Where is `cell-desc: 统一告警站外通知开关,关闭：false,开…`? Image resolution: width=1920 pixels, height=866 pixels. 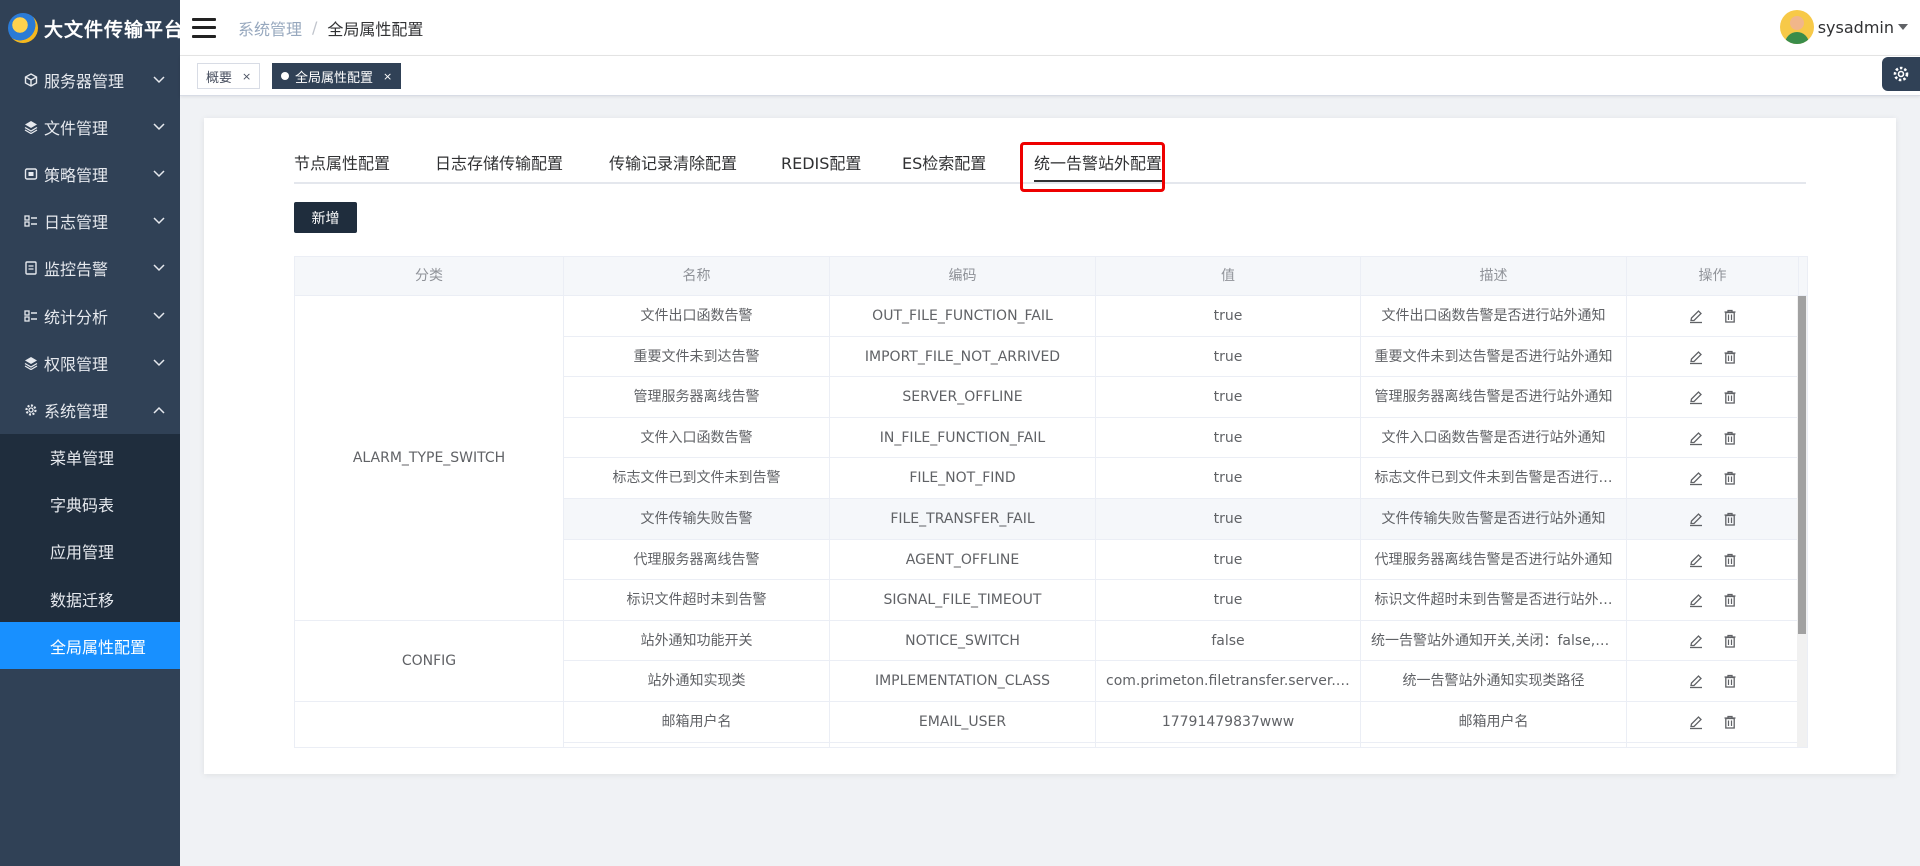
cell-desc: 统一告警站外通知开关,关闭：false,开… is located at coordinates (1494, 640).